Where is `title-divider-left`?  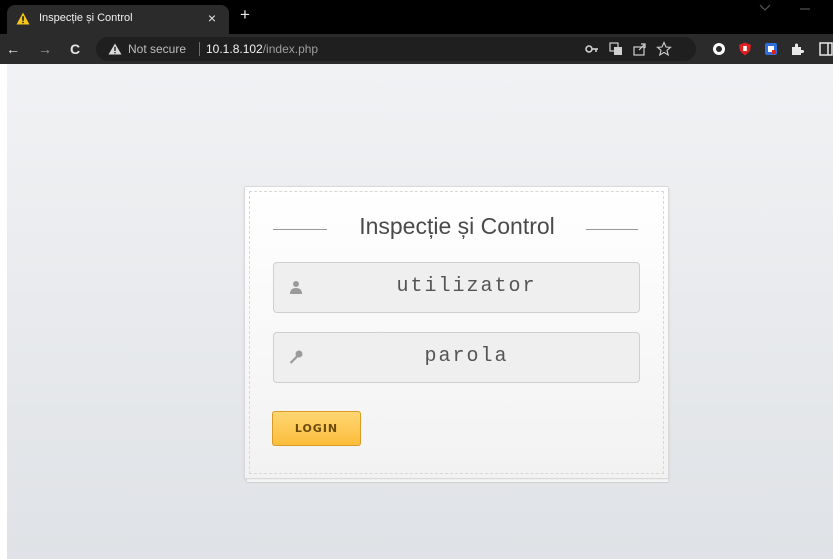
title-divider-left is located at coordinates (300, 229).